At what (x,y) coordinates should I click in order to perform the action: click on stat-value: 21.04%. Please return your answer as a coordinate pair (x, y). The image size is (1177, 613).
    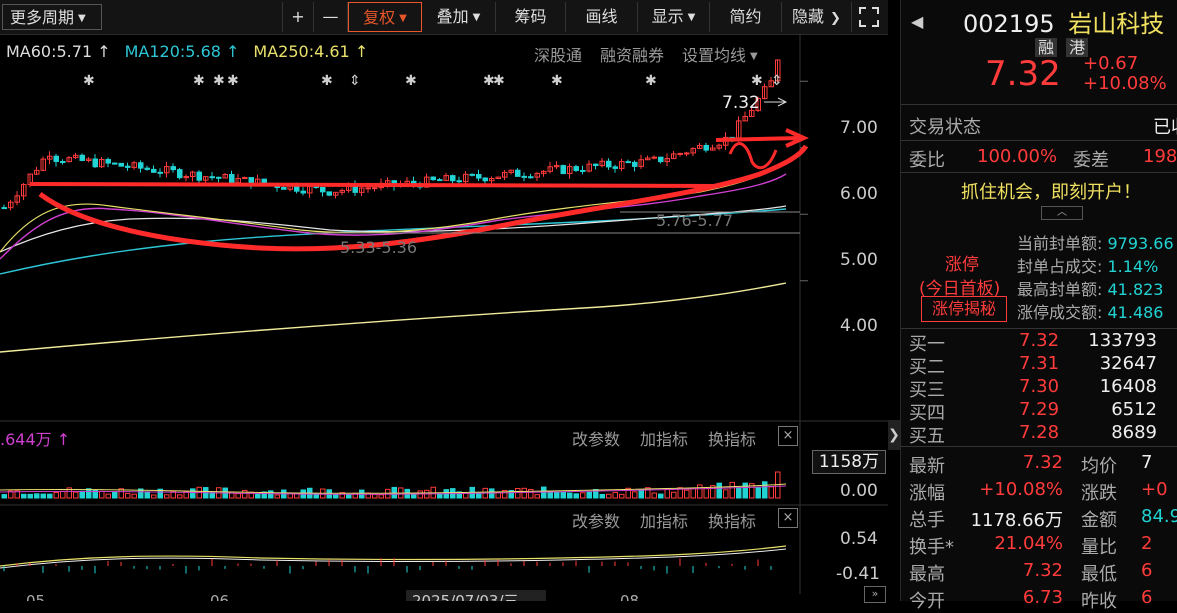
    Looking at the image, I should click on (1028, 543).